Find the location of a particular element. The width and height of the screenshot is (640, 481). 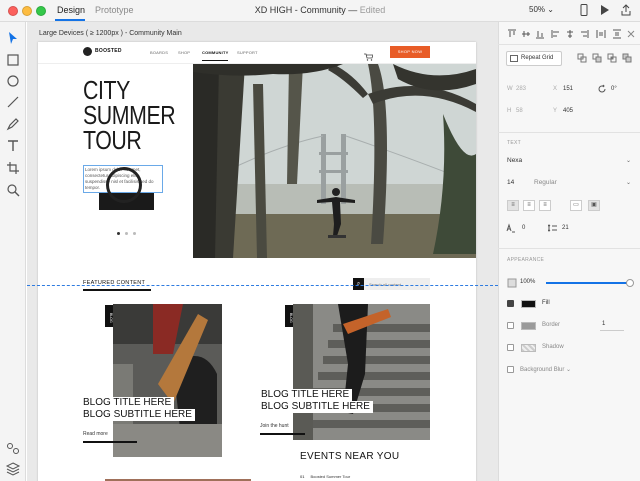

rotate-icon is located at coordinates (602, 89).